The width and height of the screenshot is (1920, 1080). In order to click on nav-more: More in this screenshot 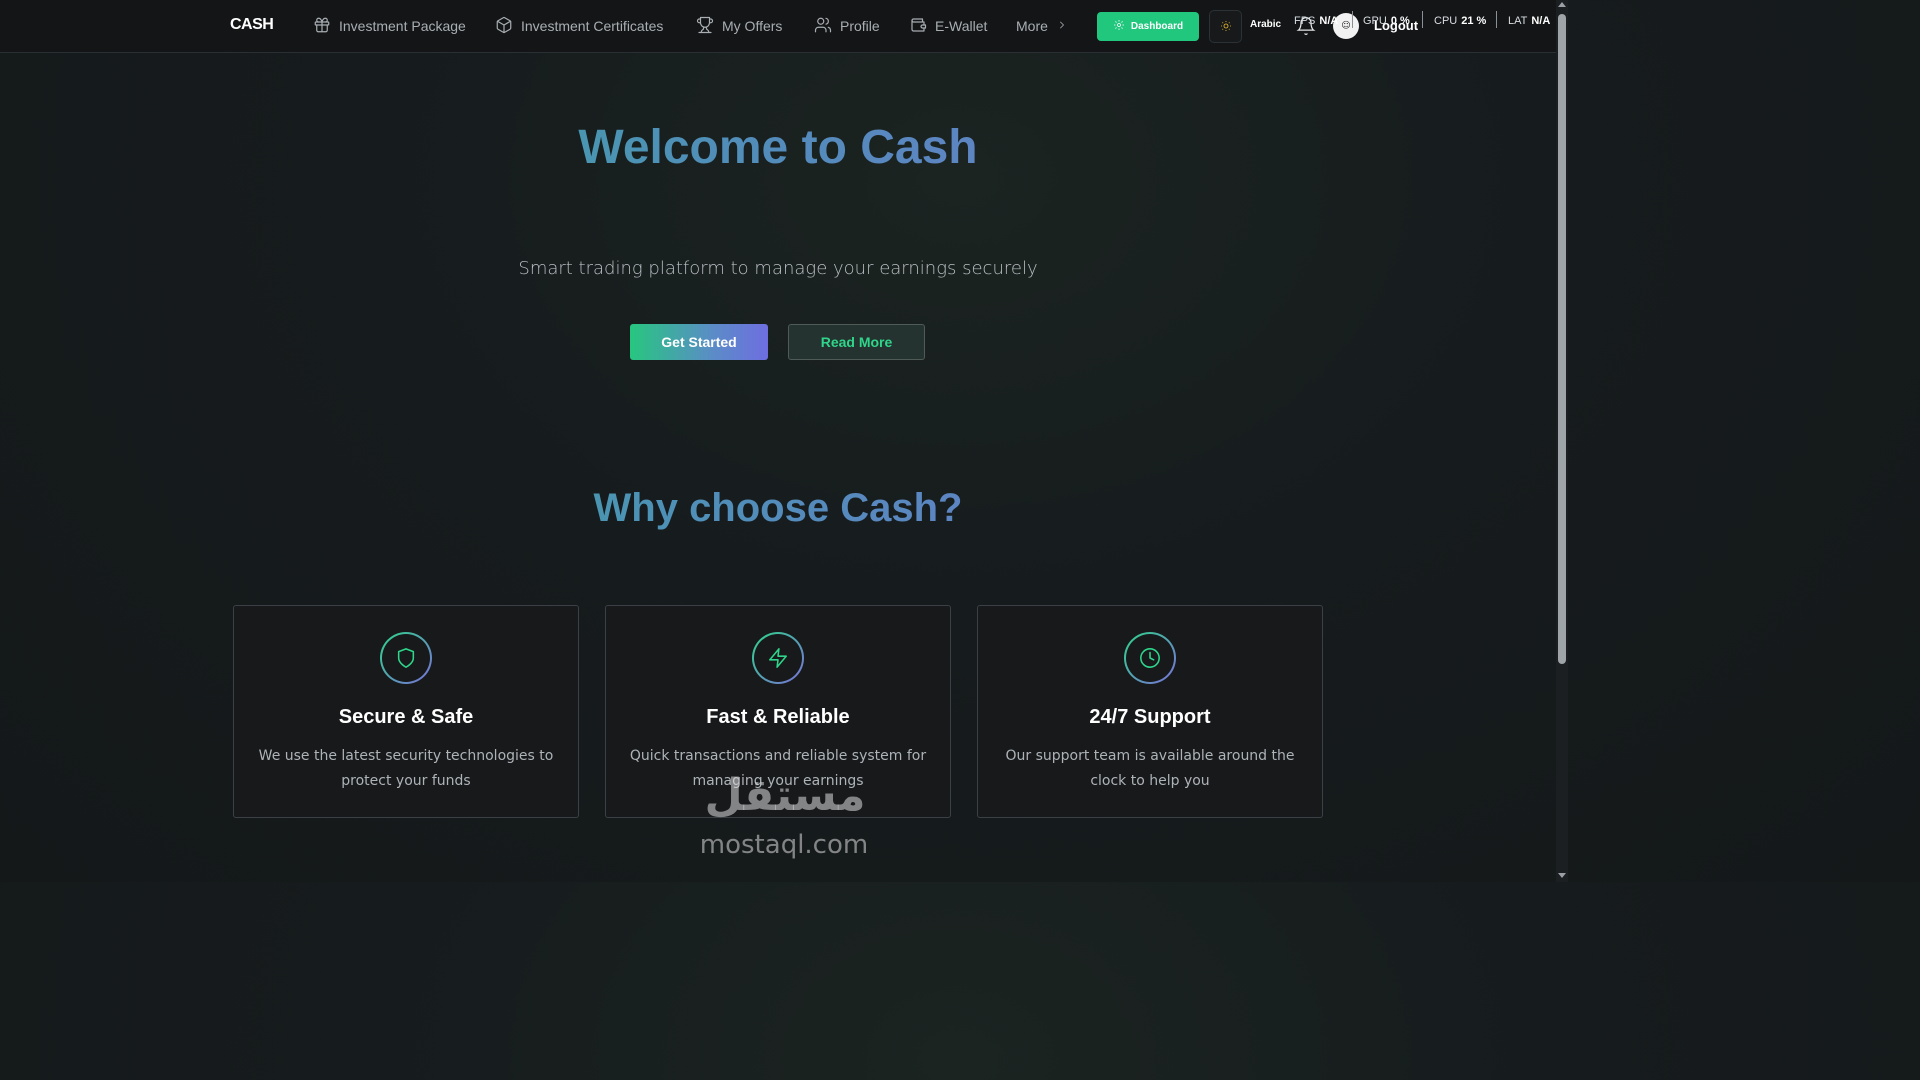, I will do `click(1042, 26)`.